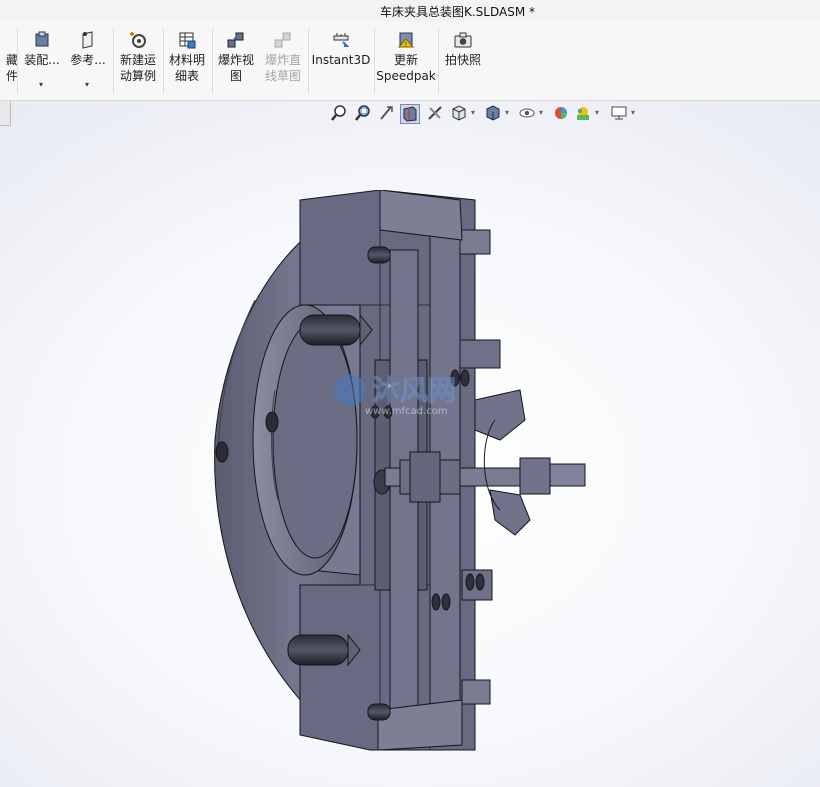  I want to click on snapshot-camera-icon, so click(463, 40).